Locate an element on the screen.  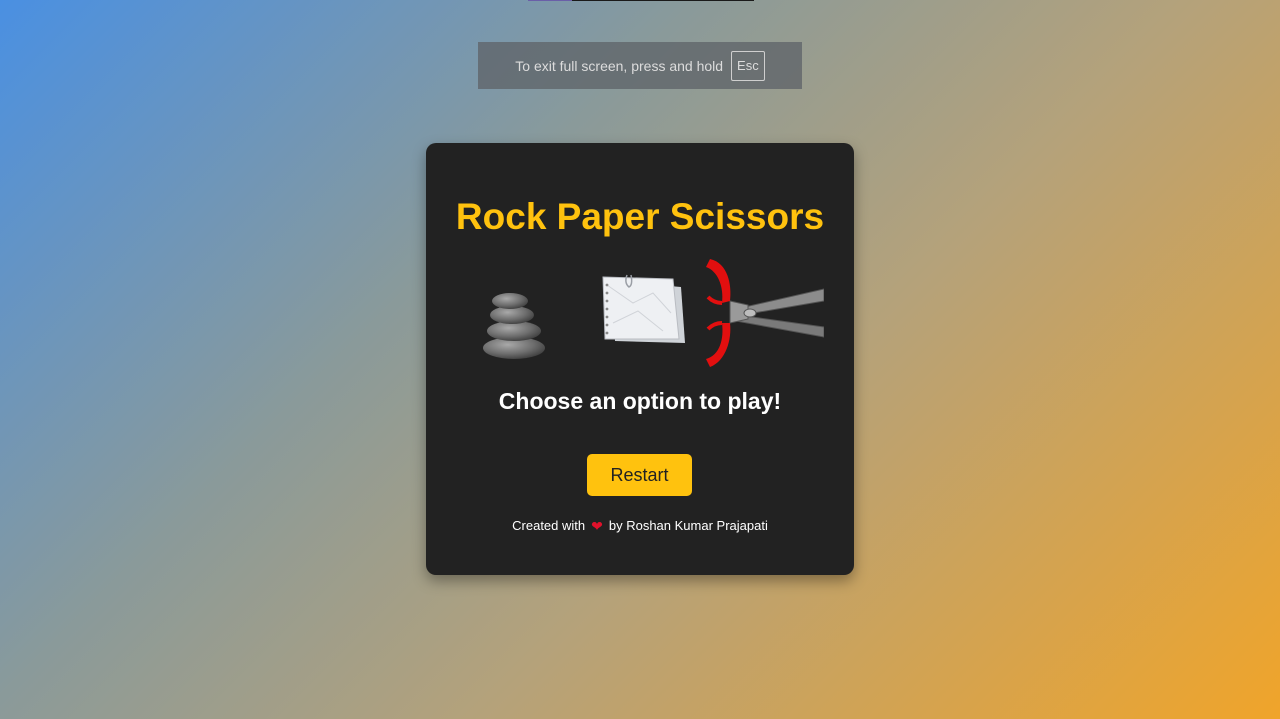
footer-author: by Roshan Kumar Prajapati is located at coordinates (688, 525).